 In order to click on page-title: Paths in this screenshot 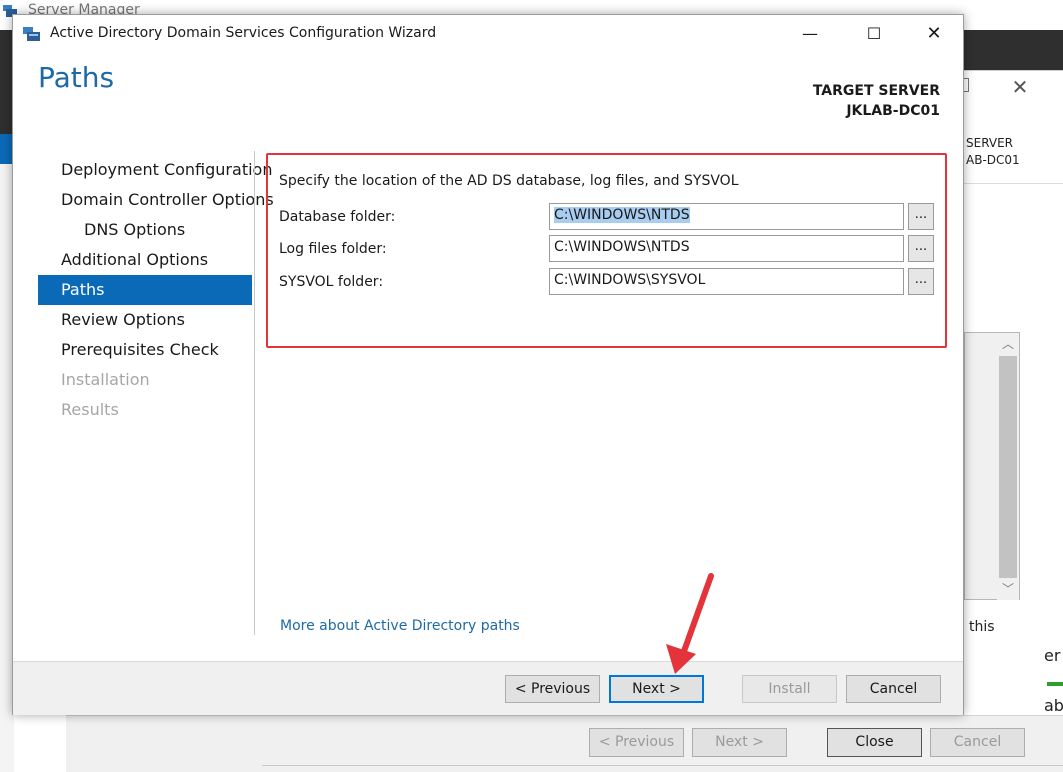, I will do `click(76, 77)`.